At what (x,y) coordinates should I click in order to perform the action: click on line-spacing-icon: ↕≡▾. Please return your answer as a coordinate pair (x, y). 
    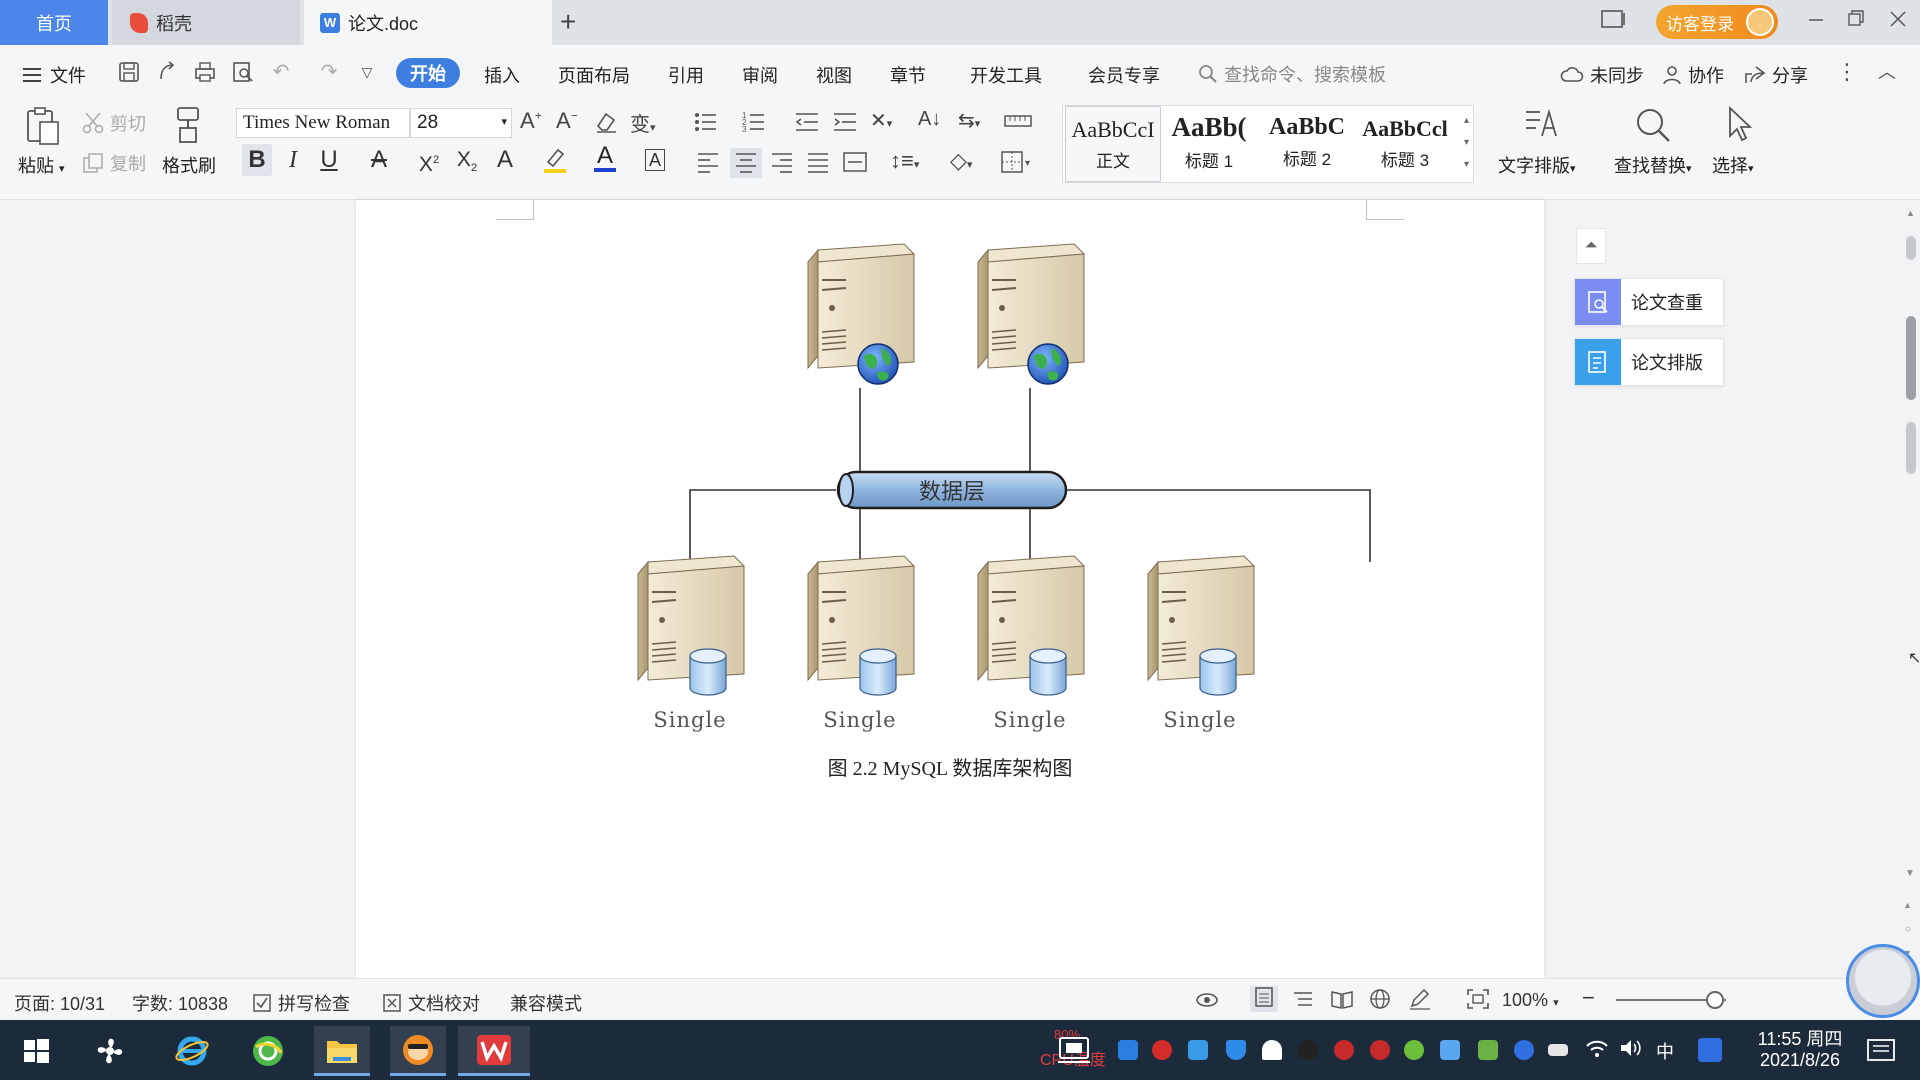
    Looking at the image, I should click on (904, 161).